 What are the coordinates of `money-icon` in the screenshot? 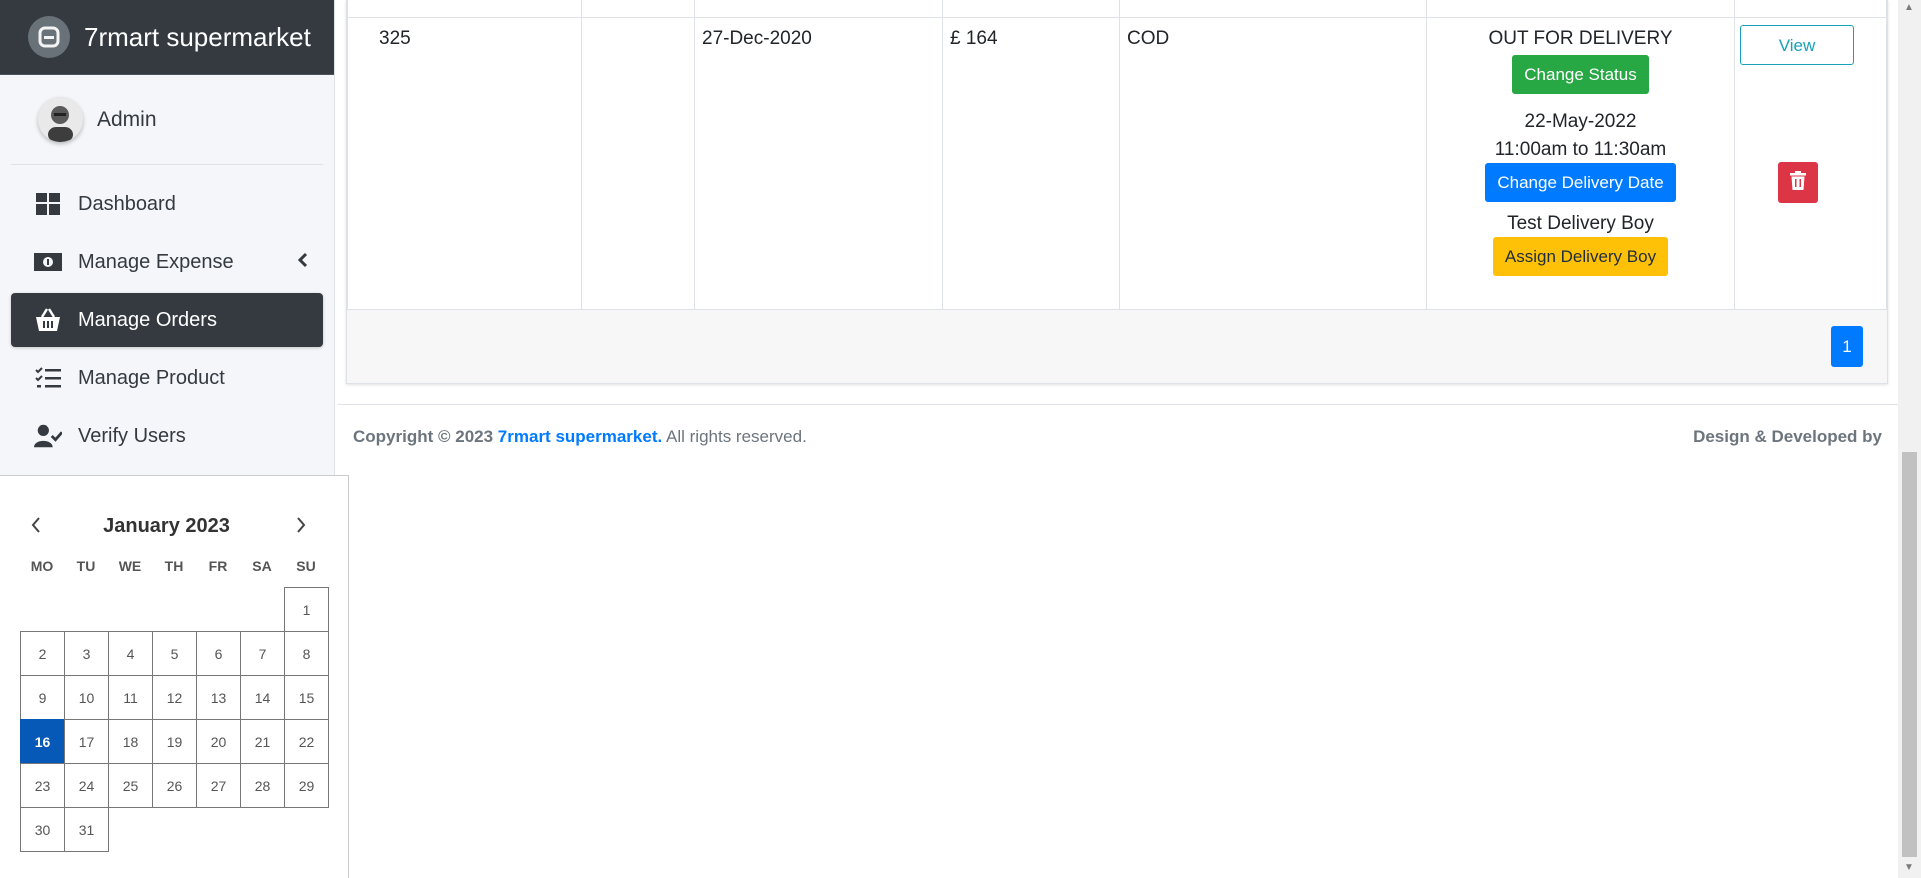 It's located at (48, 262).